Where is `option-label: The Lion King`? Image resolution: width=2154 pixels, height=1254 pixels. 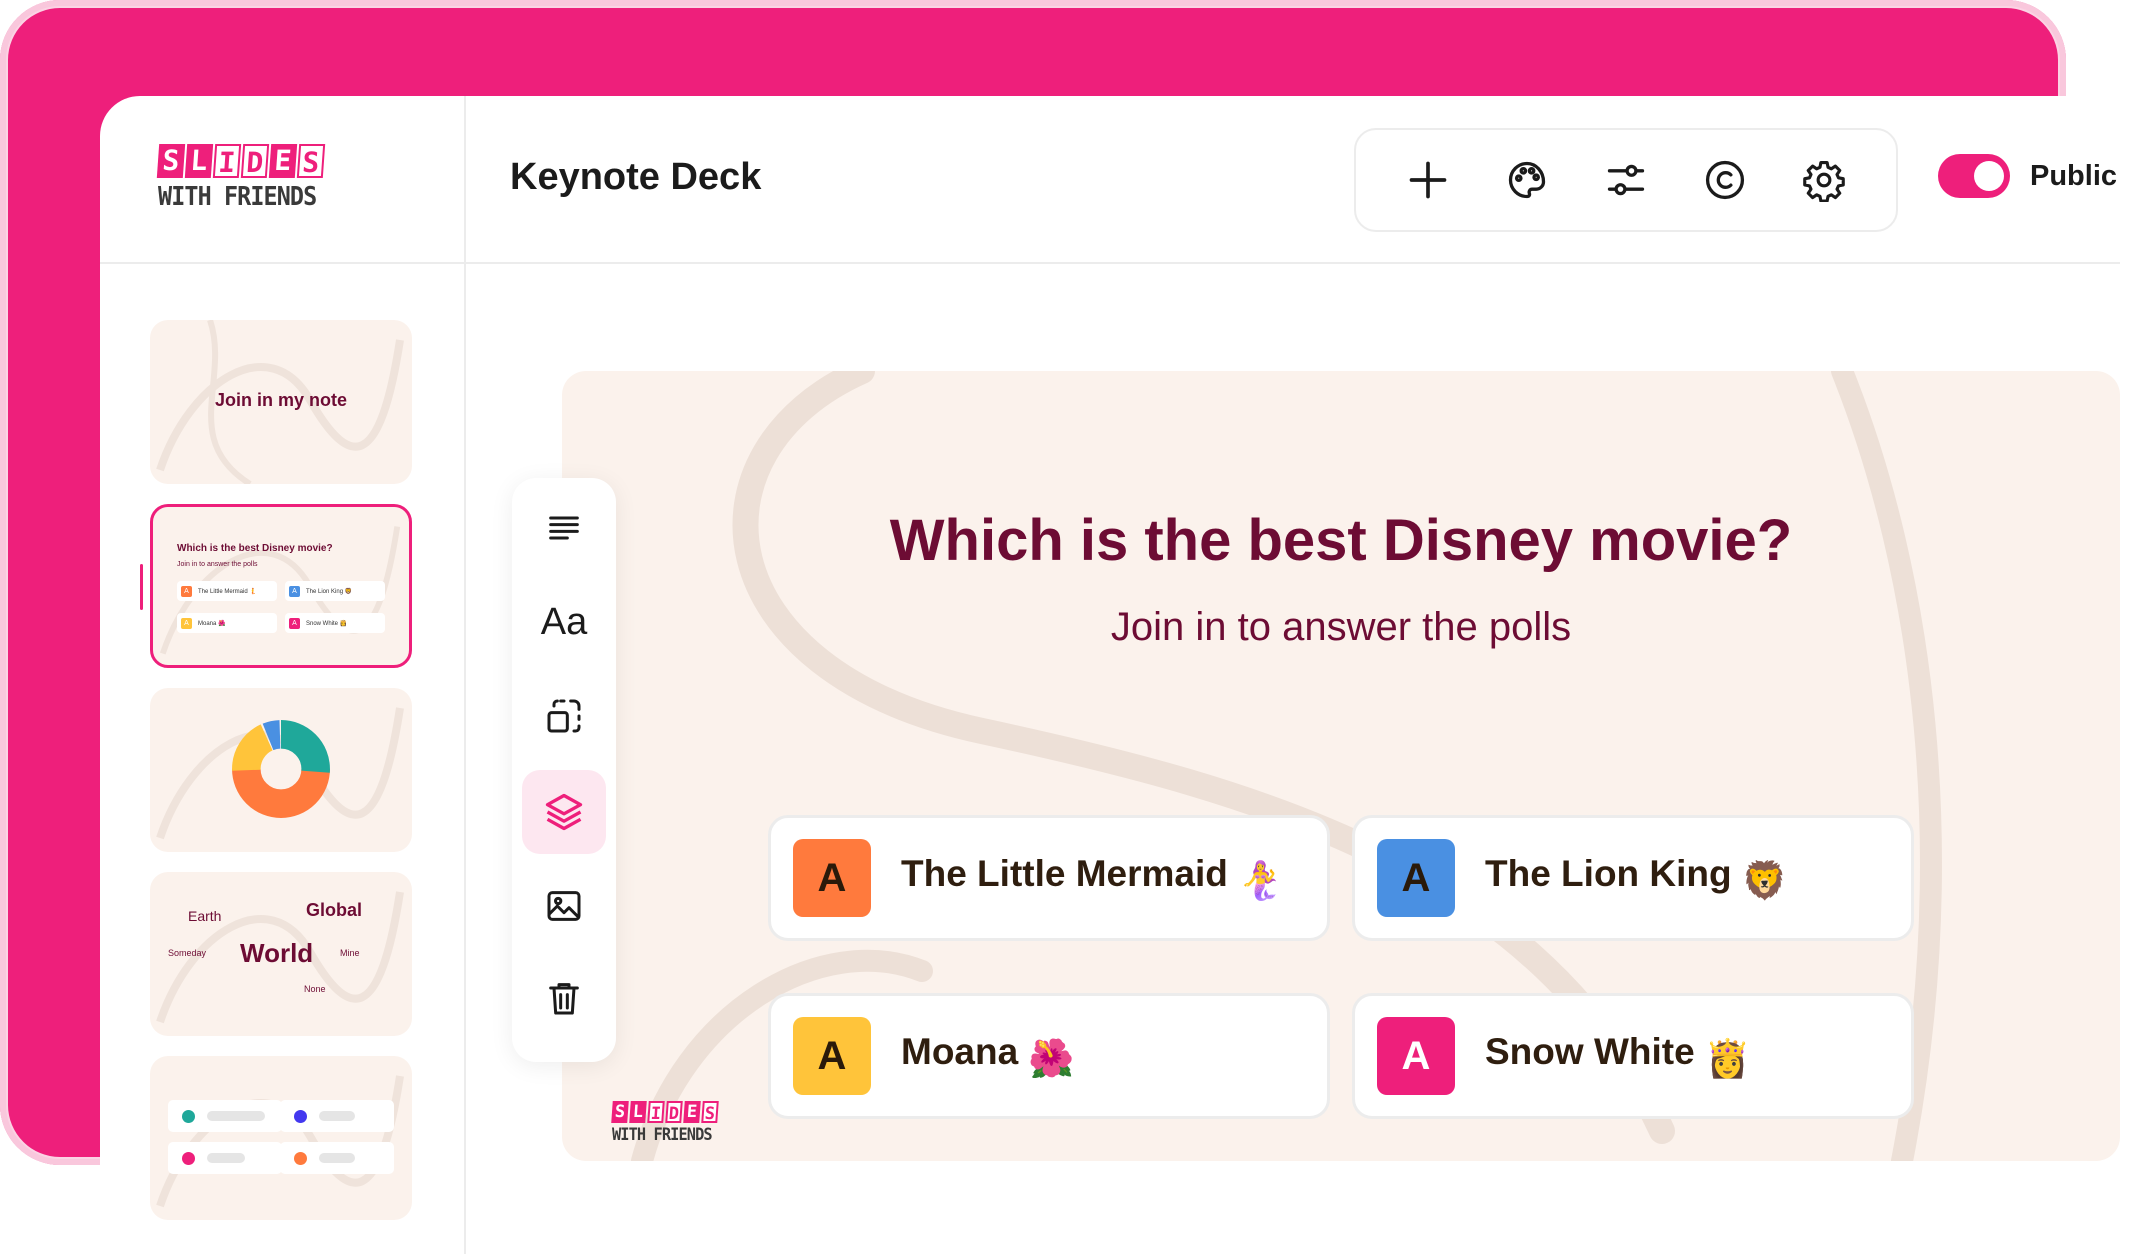 option-label: The Lion King is located at coordinates (1608, 873).